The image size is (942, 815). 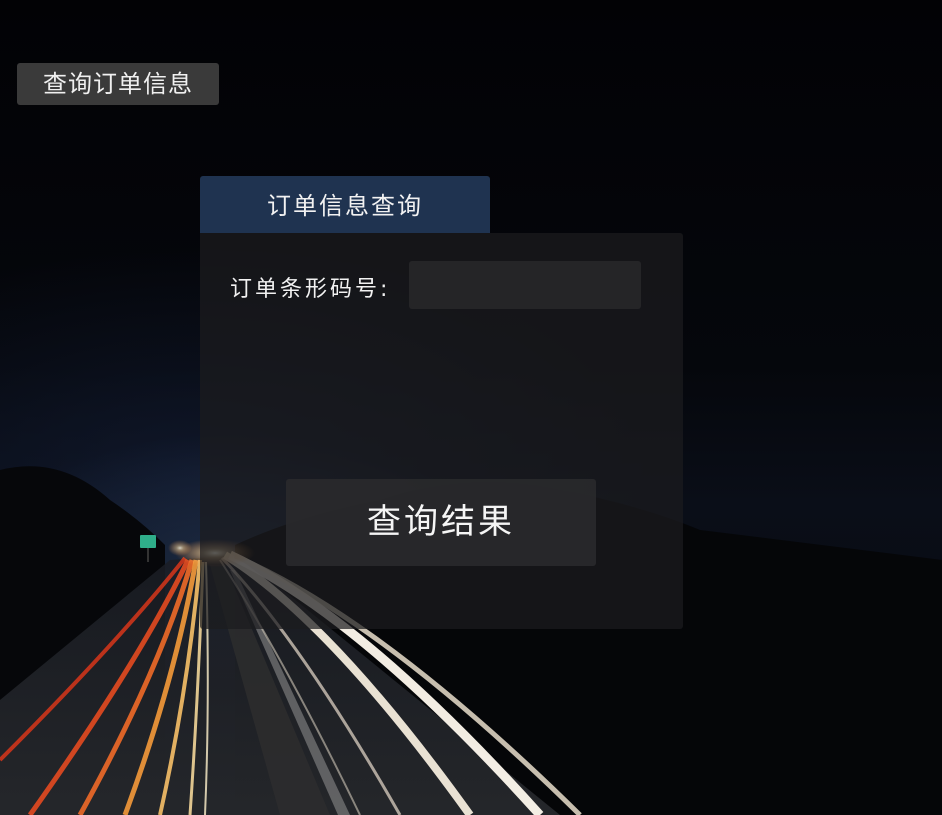 What do you see at coordinates (310, 289) in the screenshot?
I see `barcode-label: 订单条形码号:` at bounding box center [310, 289].